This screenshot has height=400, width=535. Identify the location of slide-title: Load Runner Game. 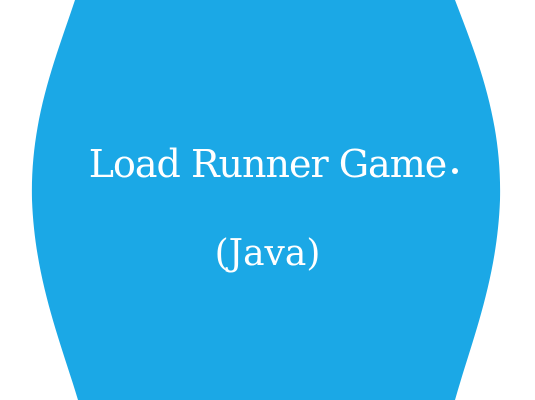
(267, 164).